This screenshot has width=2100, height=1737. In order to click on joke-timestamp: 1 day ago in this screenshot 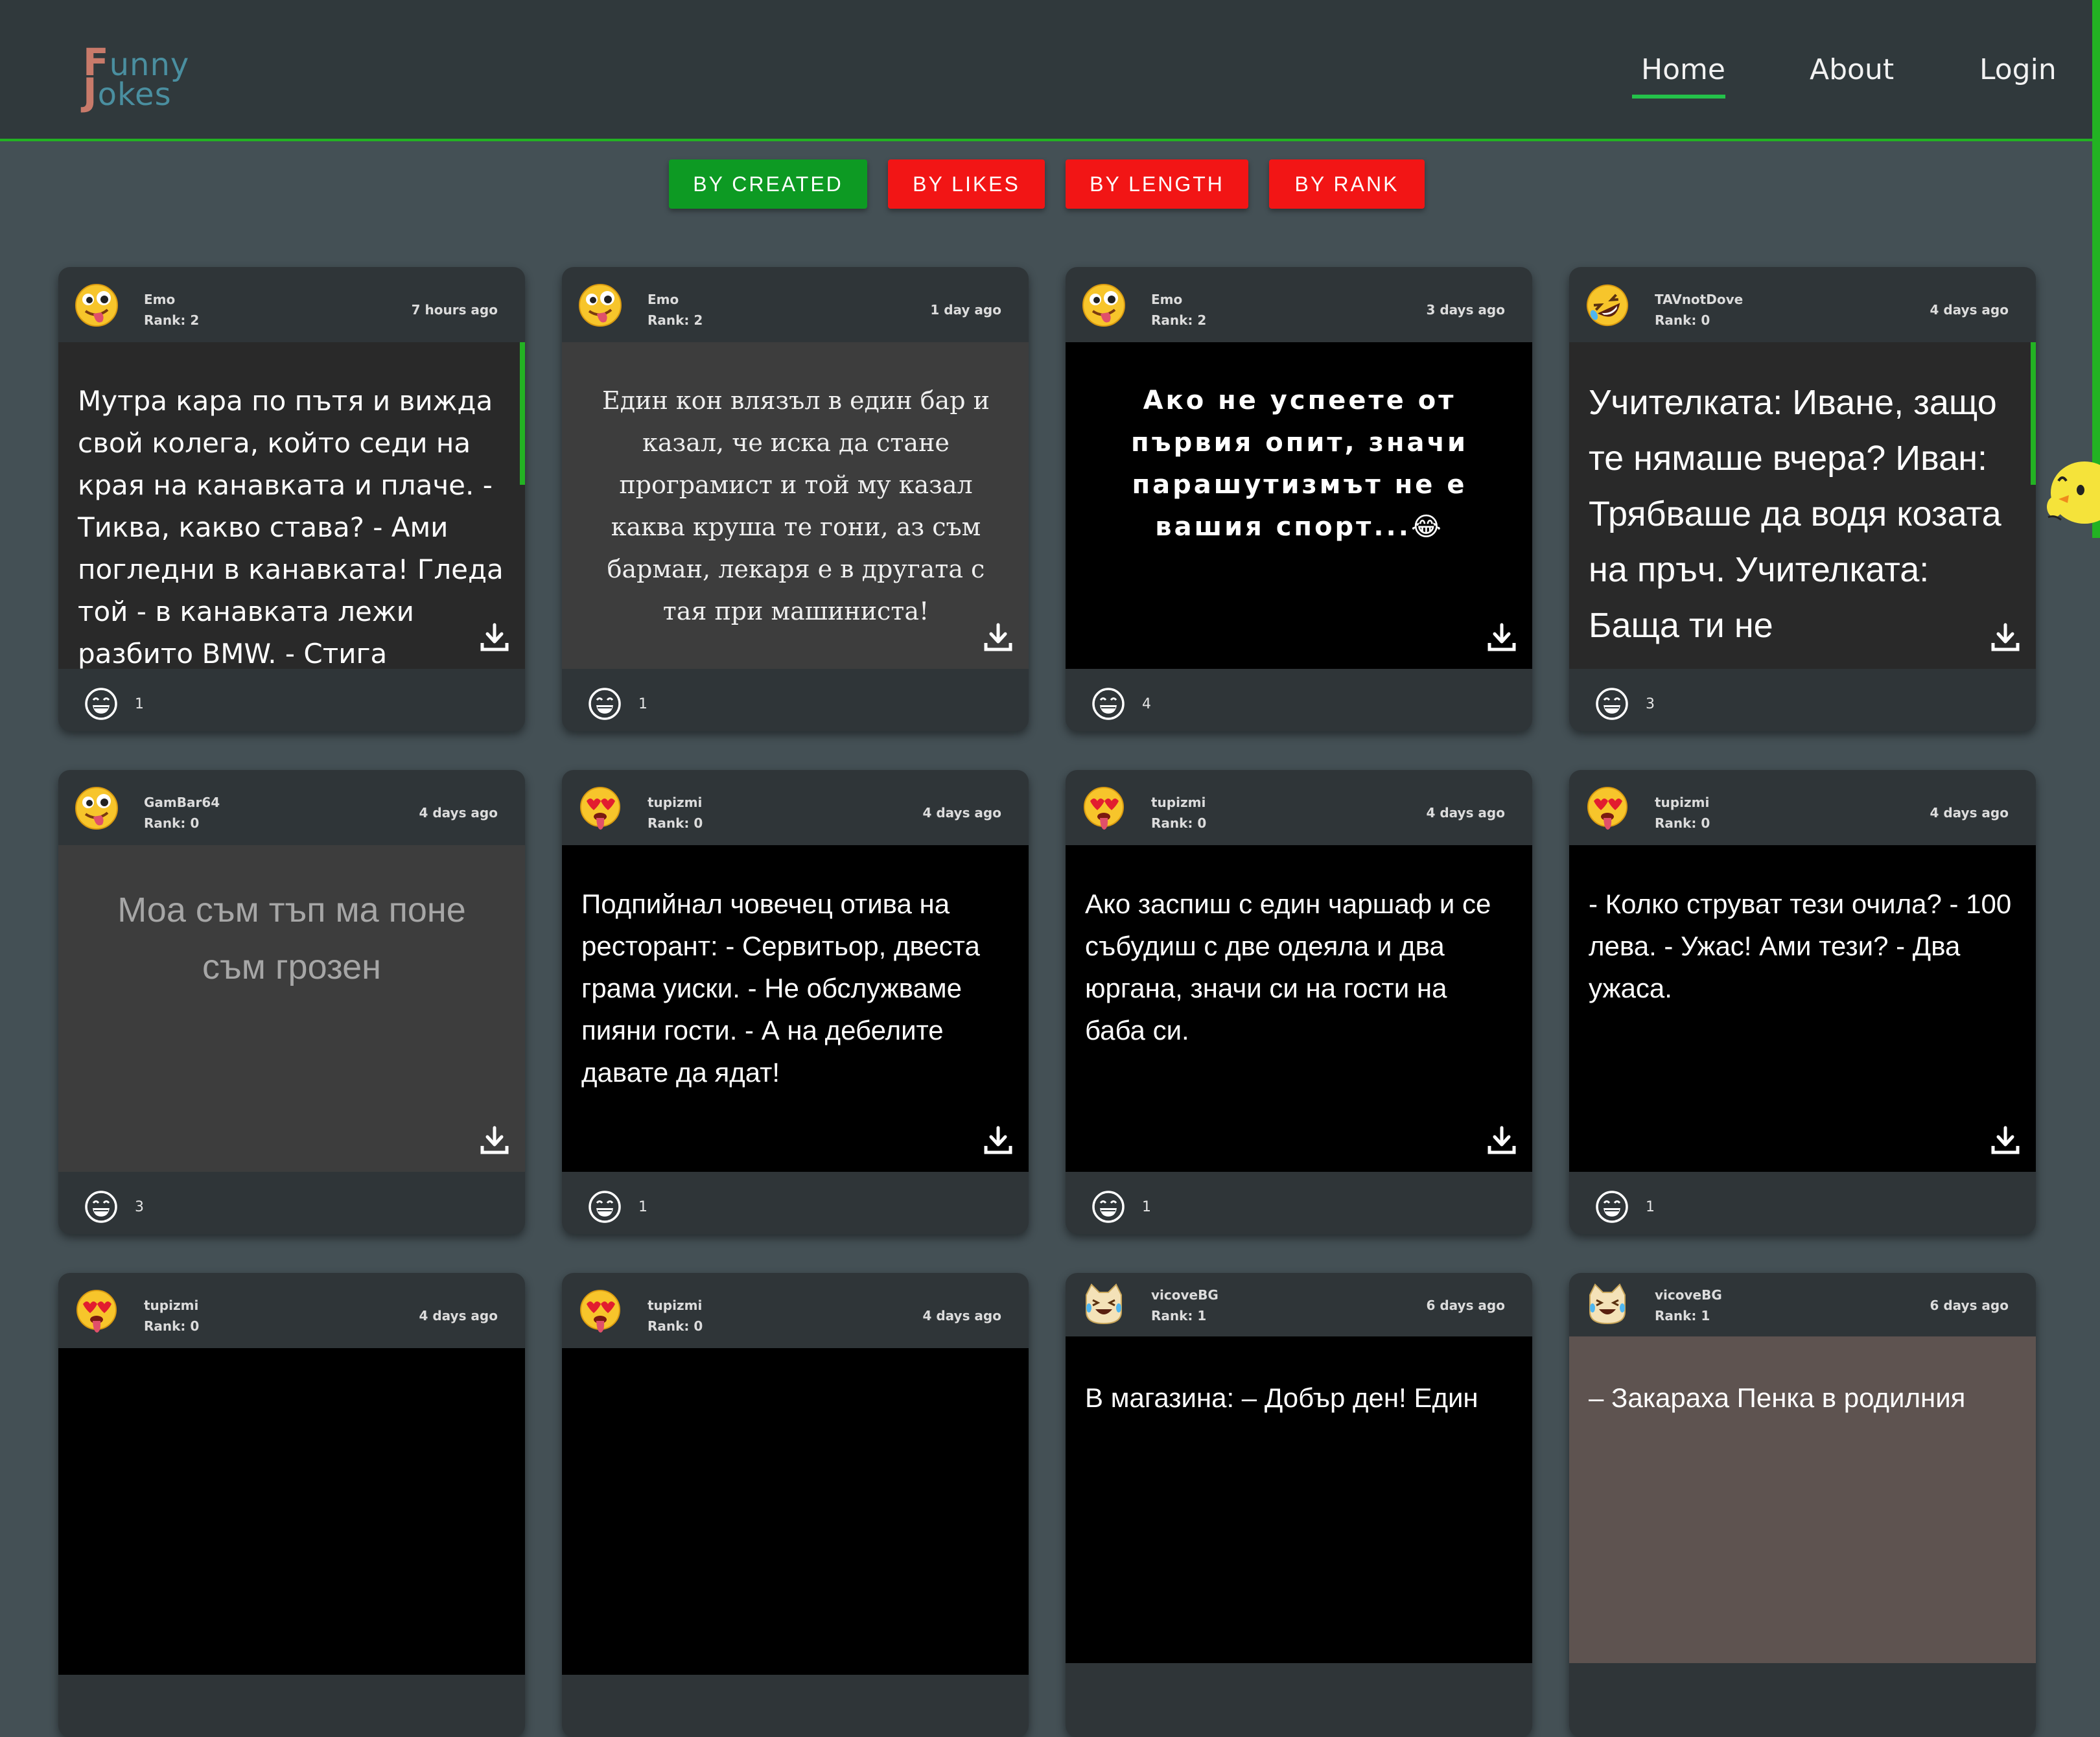, I will do `click(966, 310)`.